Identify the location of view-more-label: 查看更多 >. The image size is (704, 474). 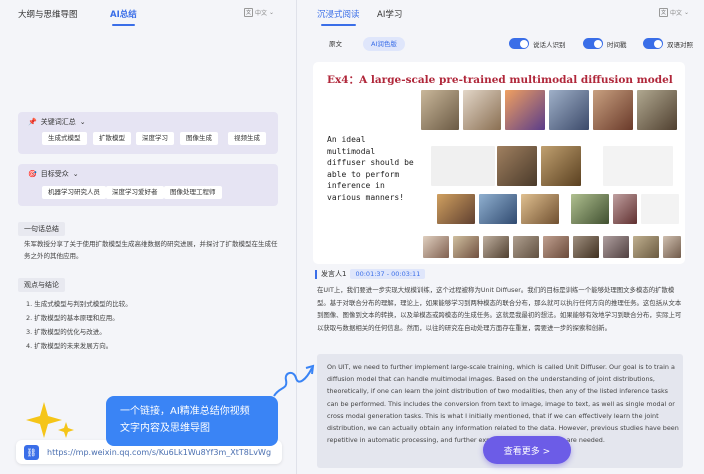
(527, 451).